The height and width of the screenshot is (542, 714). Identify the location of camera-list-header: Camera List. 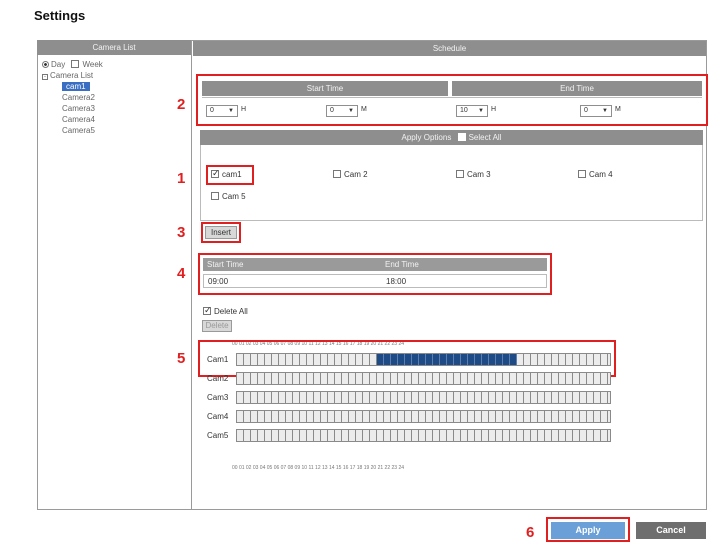
(114, 47).